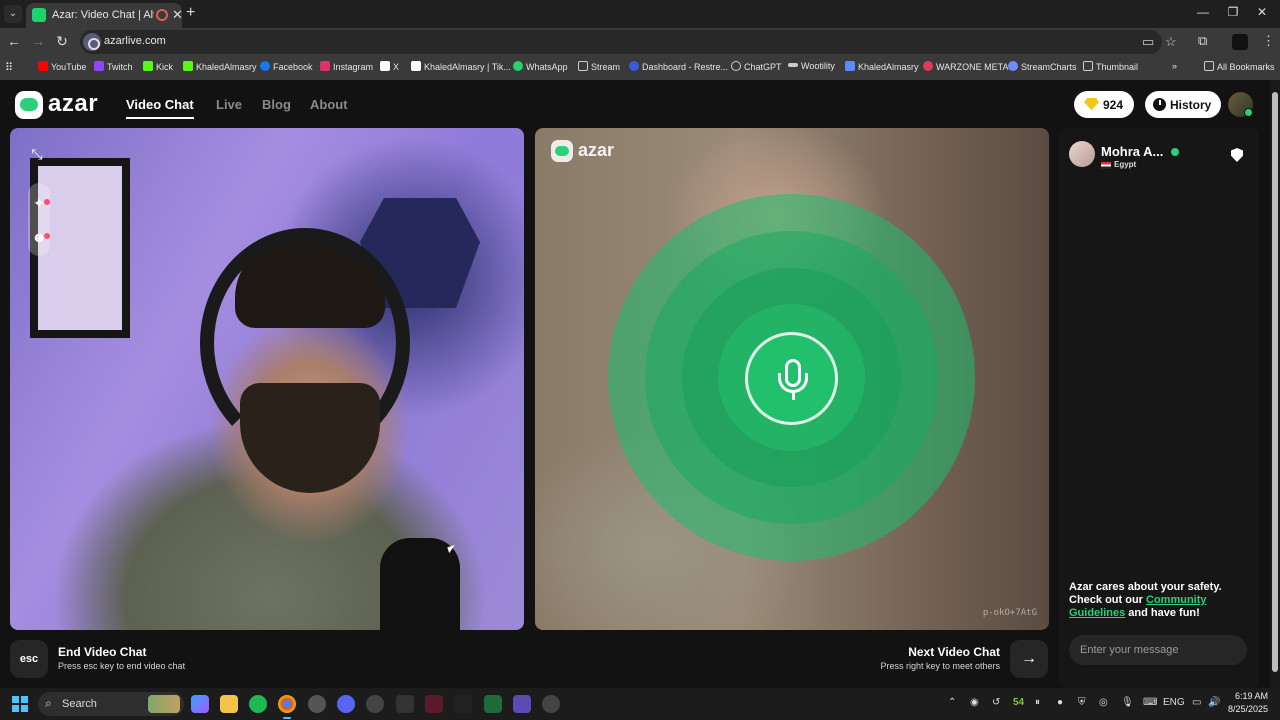 The width and height of the screenshot is (1280, 720). What do you see at coordinates (954, 652) in the screenshot?
I see `next-chat-title: Next Video Chat` at bounding box center [954, 652].